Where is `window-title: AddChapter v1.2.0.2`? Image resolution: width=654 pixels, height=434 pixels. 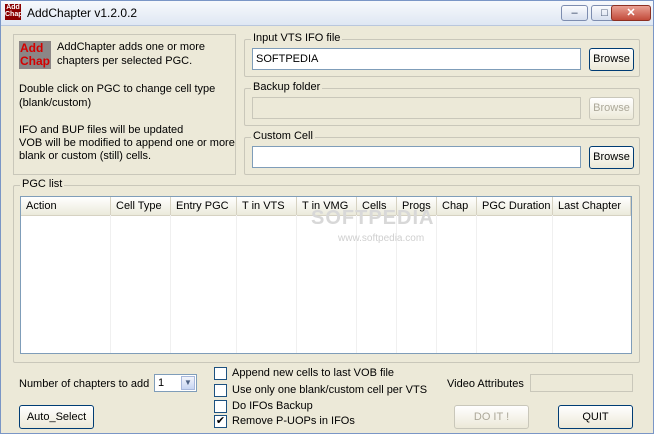 window-title: AddChapter v1.2.0.2 is located at coordinates (82, 13).